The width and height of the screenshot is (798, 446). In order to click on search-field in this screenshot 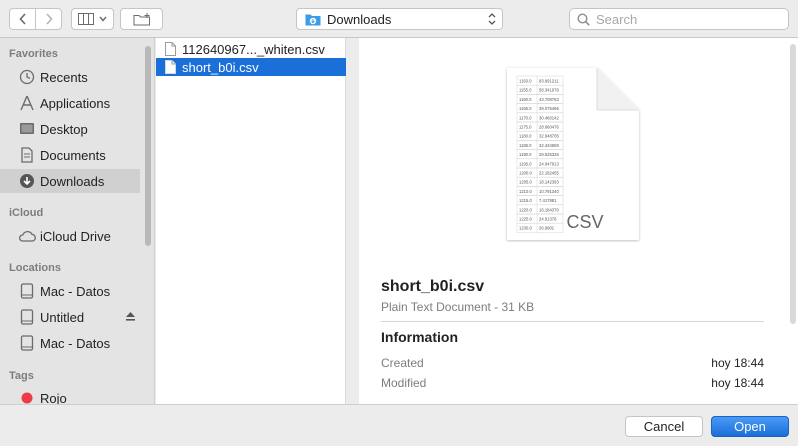, I will do `click(679, 19)`.